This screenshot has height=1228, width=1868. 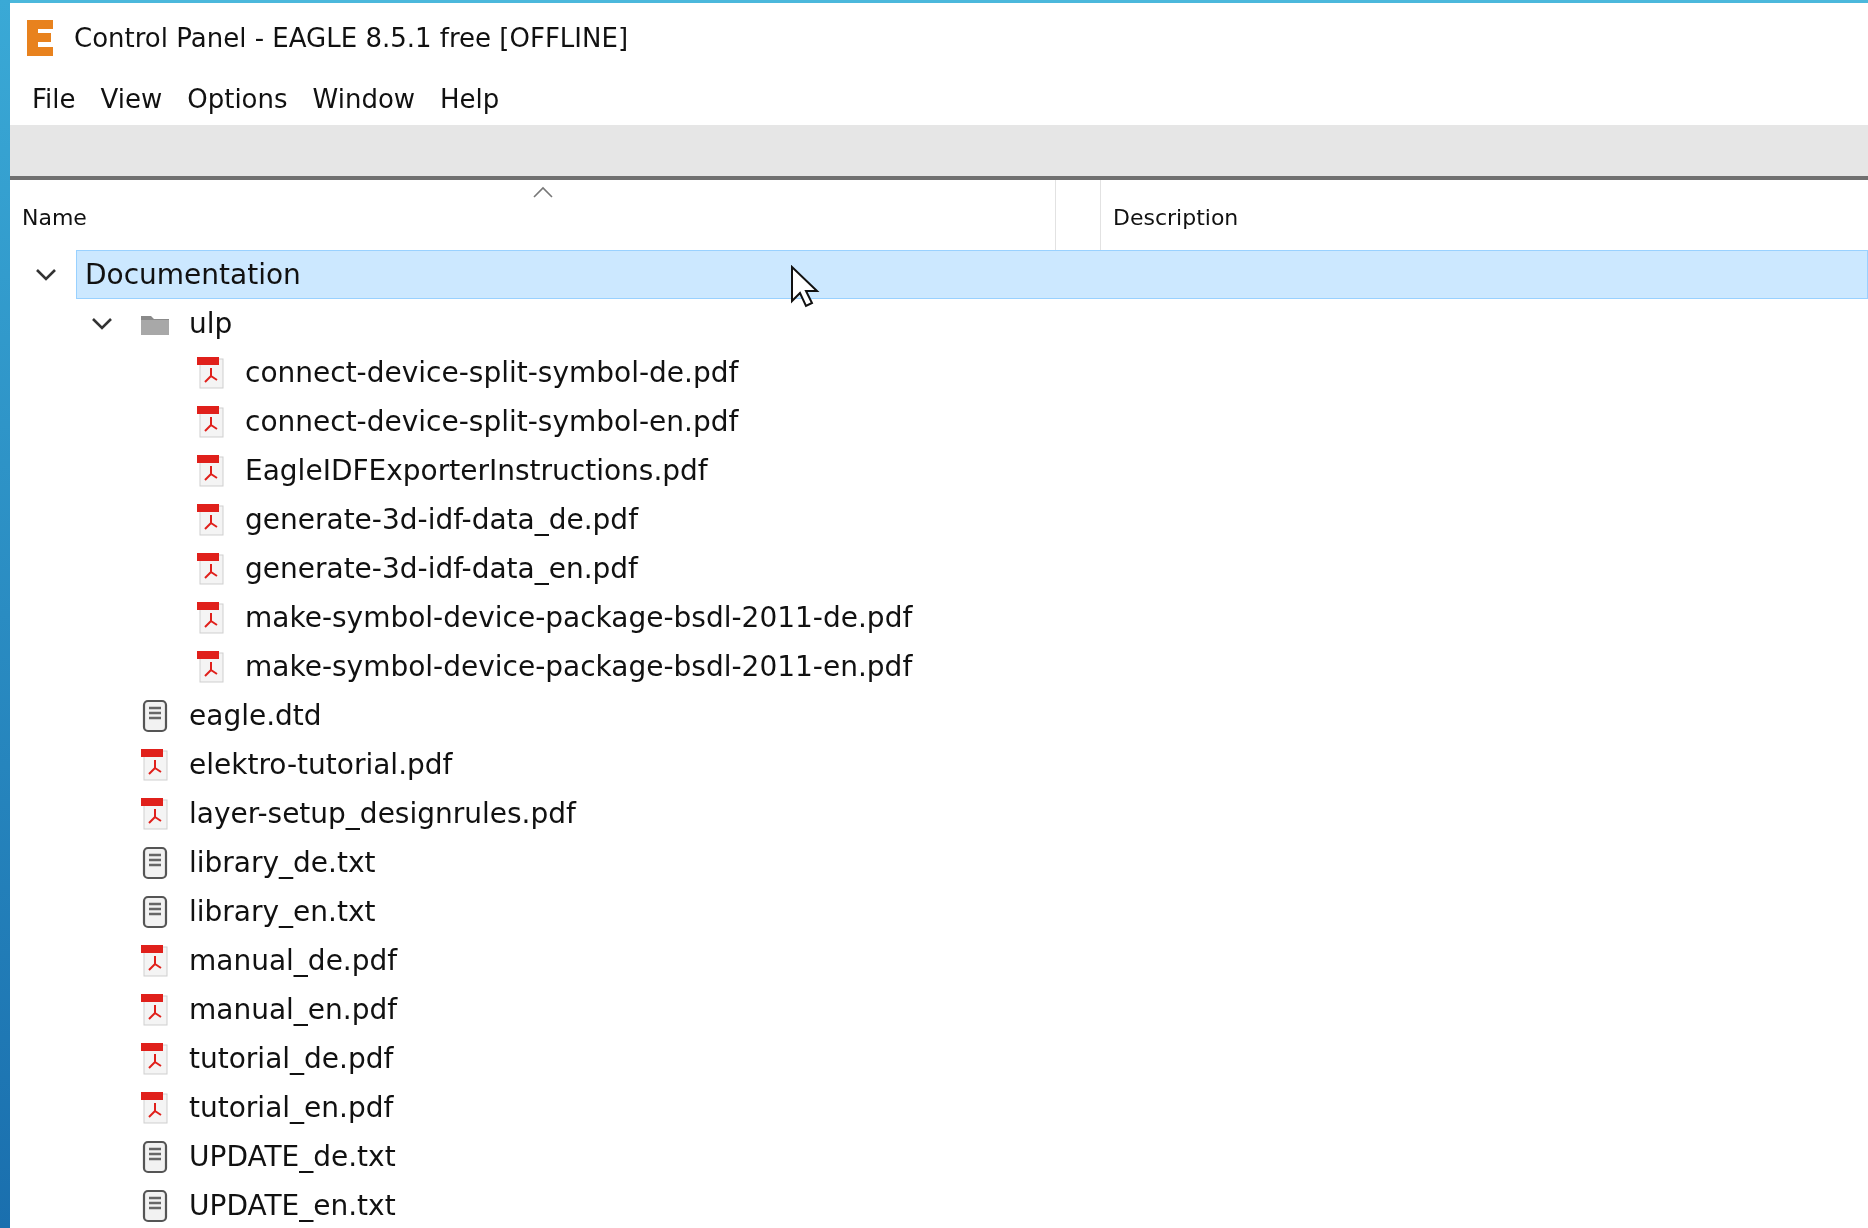 I want to click on tree-item: eagle.dtd, so click(x=1024, y=715).